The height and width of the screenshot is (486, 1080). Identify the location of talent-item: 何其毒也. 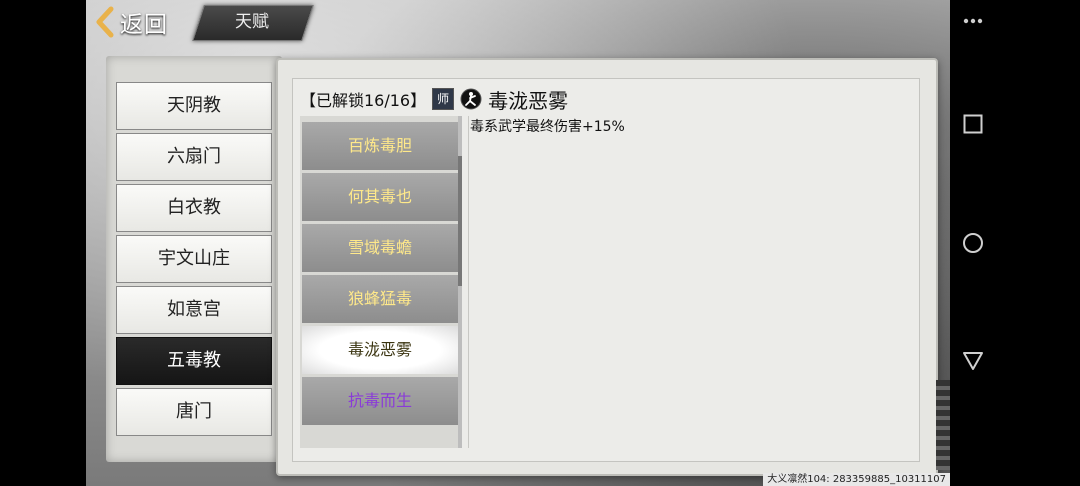
(380, 197).